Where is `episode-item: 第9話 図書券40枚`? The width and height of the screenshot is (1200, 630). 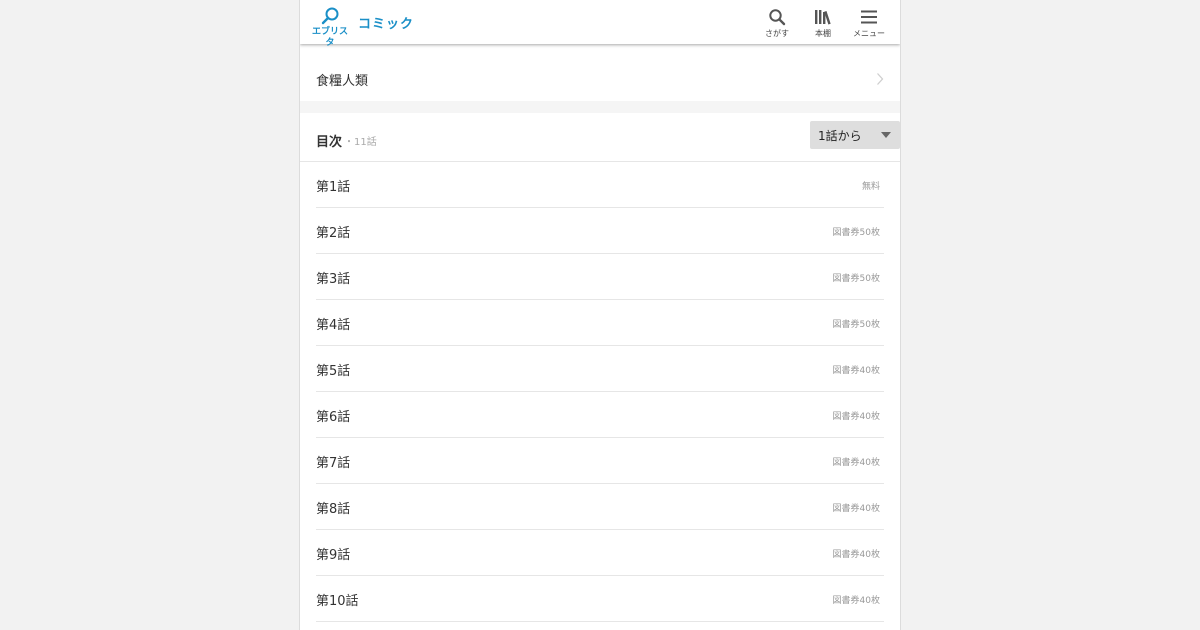
episode-item: 第9話 図書券40枚 is located at coordinates (600, 553).